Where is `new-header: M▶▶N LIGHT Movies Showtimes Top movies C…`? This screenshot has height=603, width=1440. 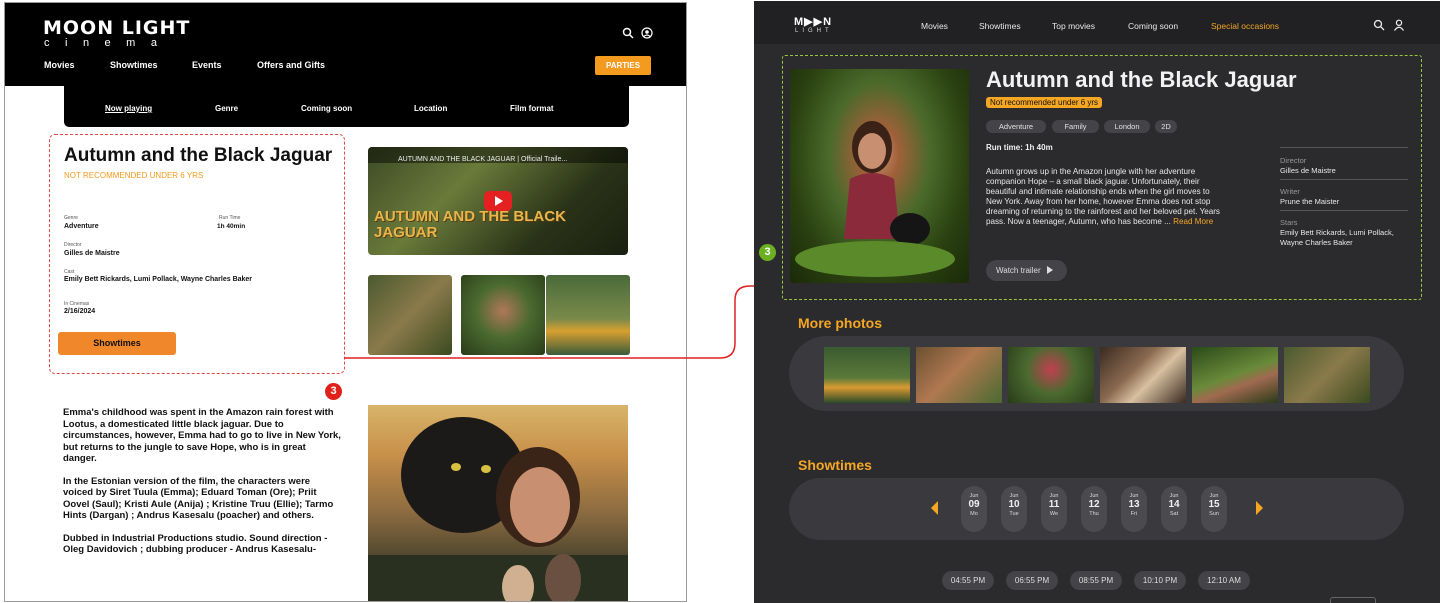
new-header: M▶▶N LIGHT Movies Showtimes Top movies C… is located at coordinates (1097, 22).